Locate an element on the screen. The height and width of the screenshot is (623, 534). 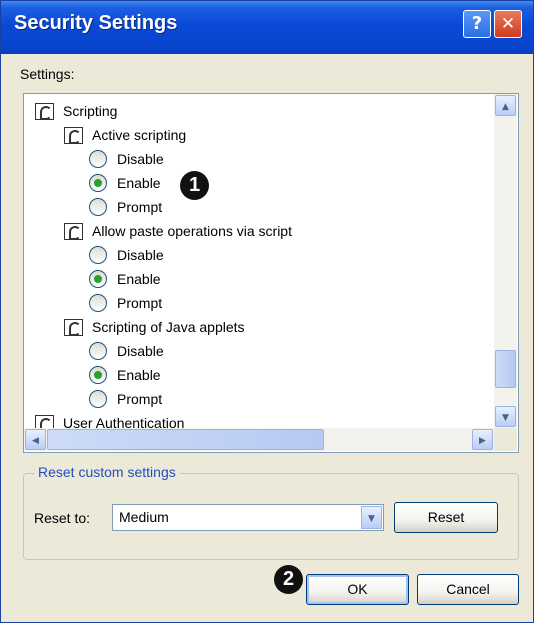
tree-item-label: Allow paste operations via script is located at coordinates (192, 231).